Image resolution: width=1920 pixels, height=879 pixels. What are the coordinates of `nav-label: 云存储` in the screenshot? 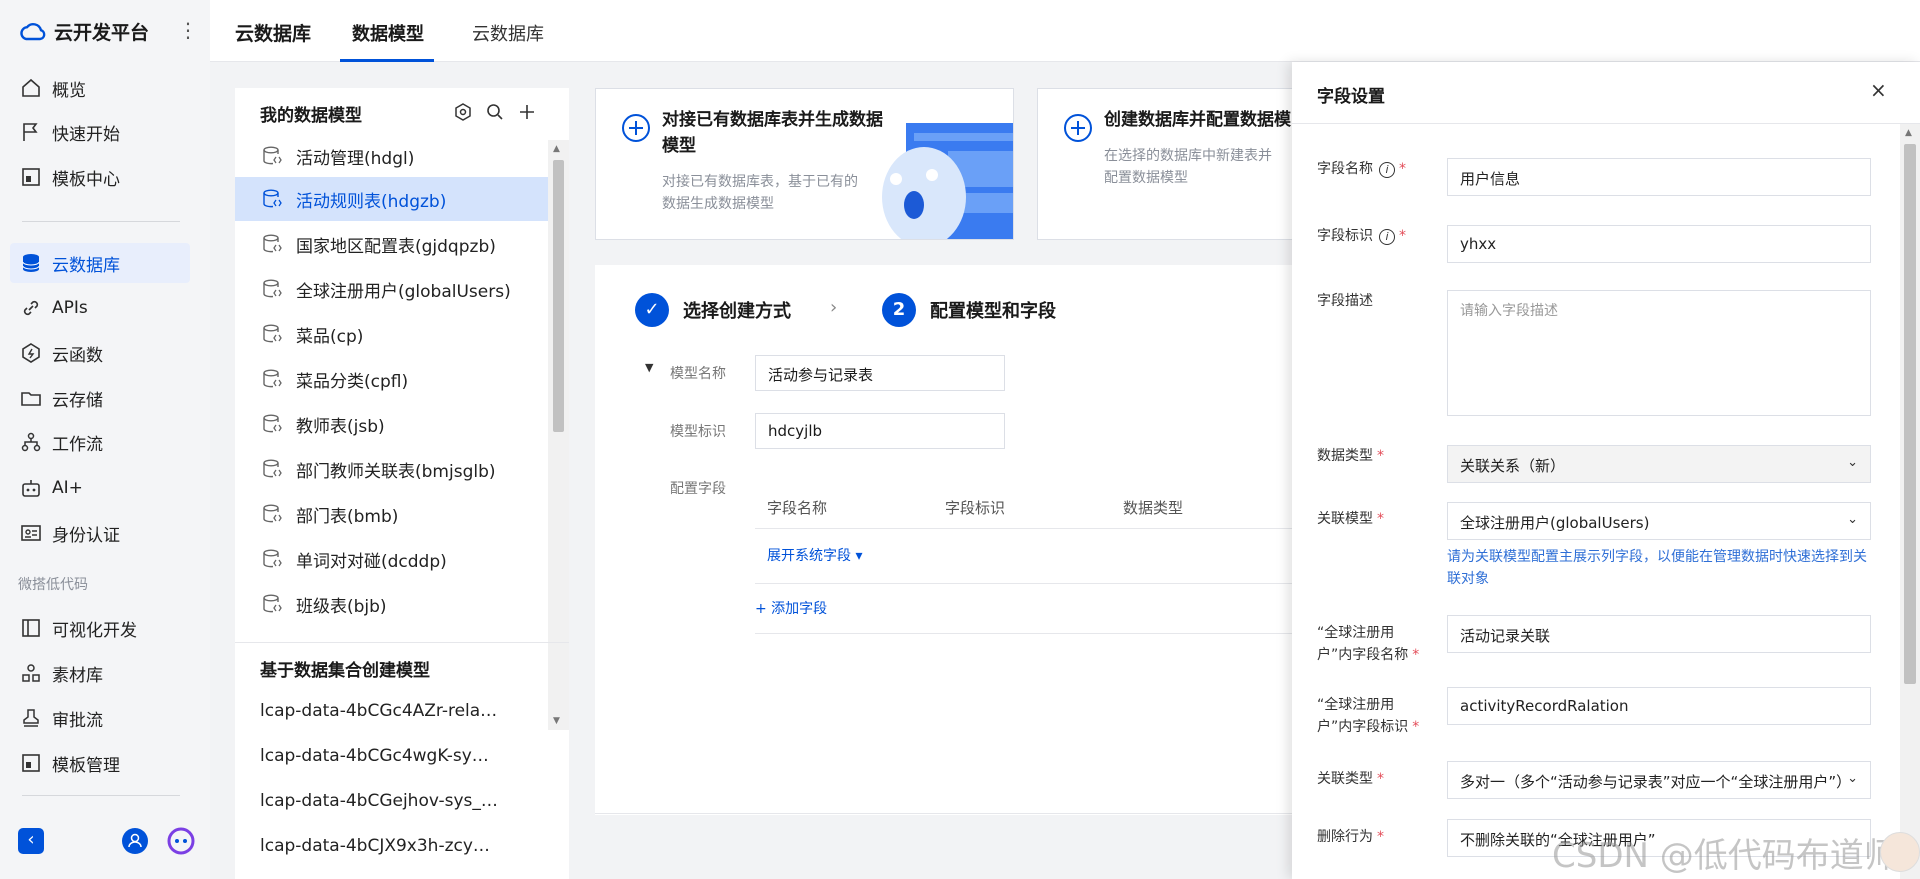 It's located at (77, 400).